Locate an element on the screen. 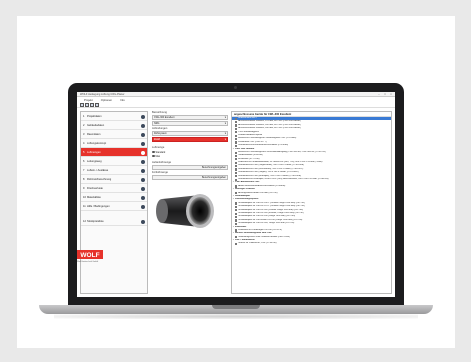  close-button: × is located at coordinates (391, 94).